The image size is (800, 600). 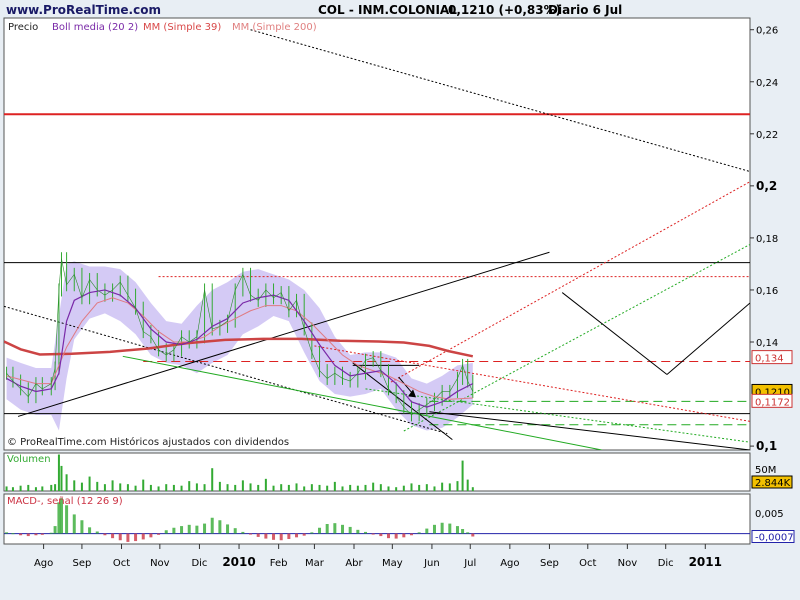 What do you see at coordinates (705, 562) in the screenshot?
I see `x-tick-label: 2011` at bounding box center [705, 562].